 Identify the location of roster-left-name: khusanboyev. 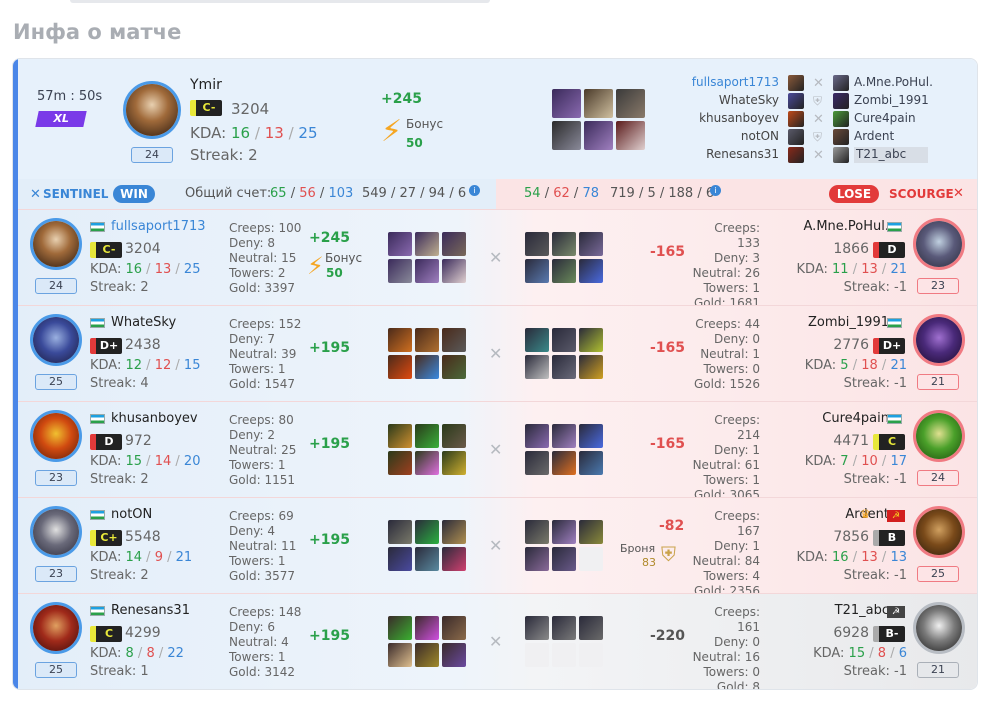
(739, 119).